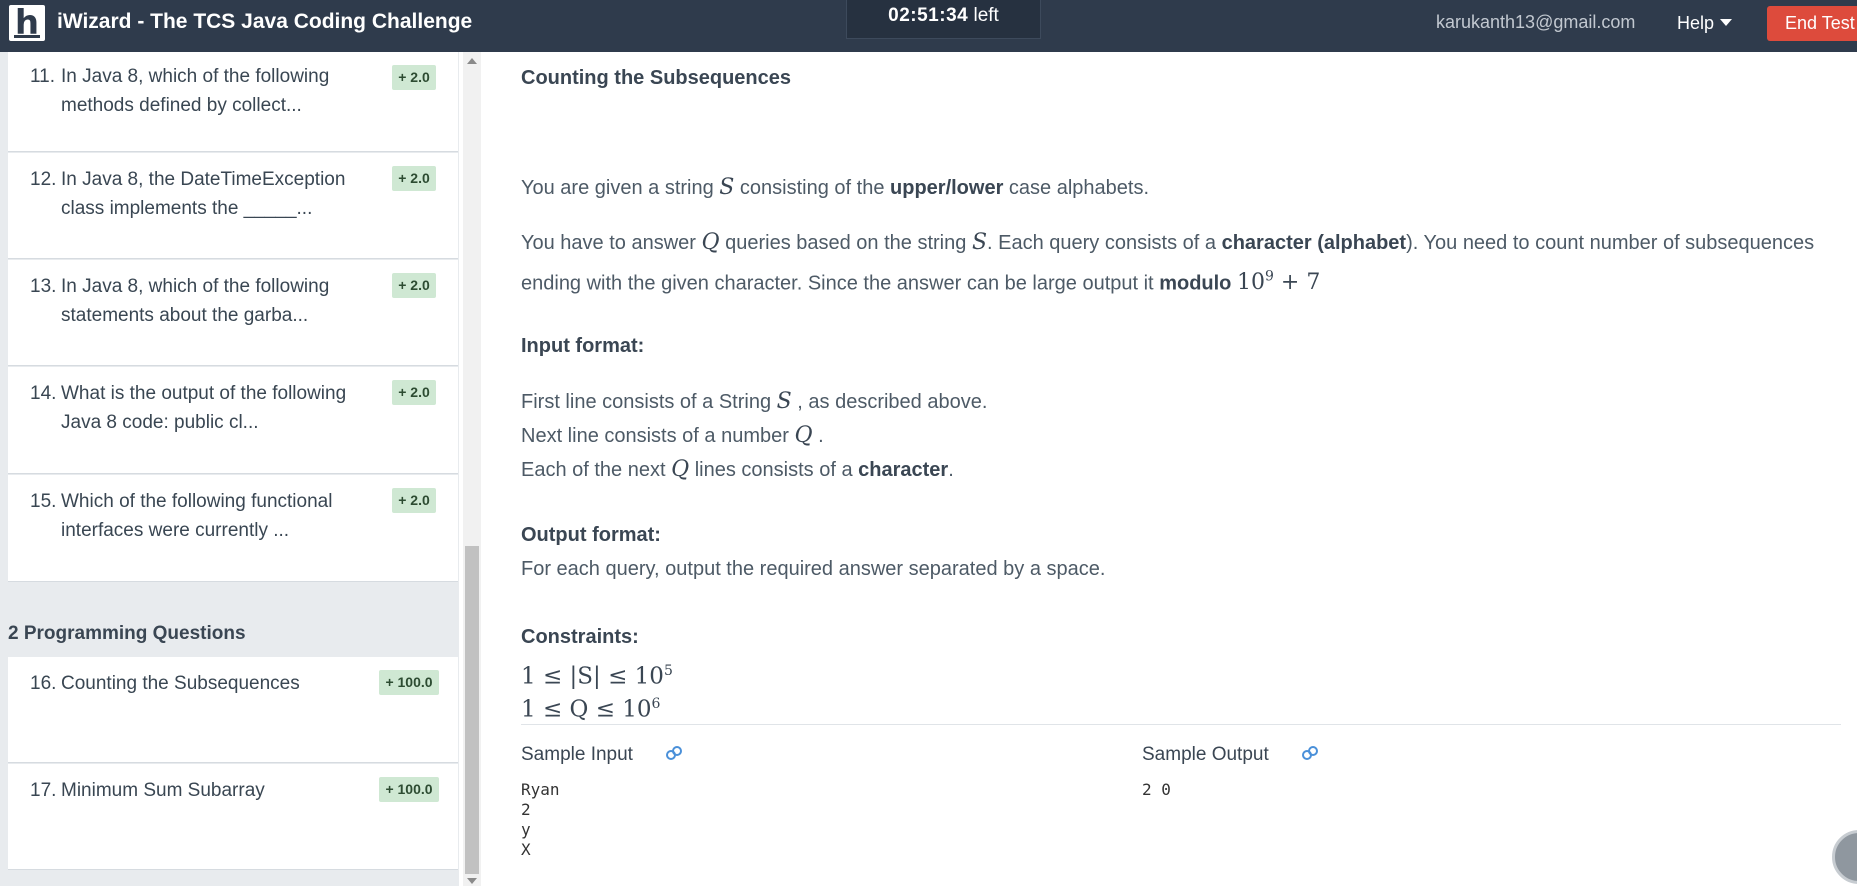  What do you see at coordinates (1250, 283) in the screenshot?
I see `math-base: 10` at bounding box center [1250, 283].